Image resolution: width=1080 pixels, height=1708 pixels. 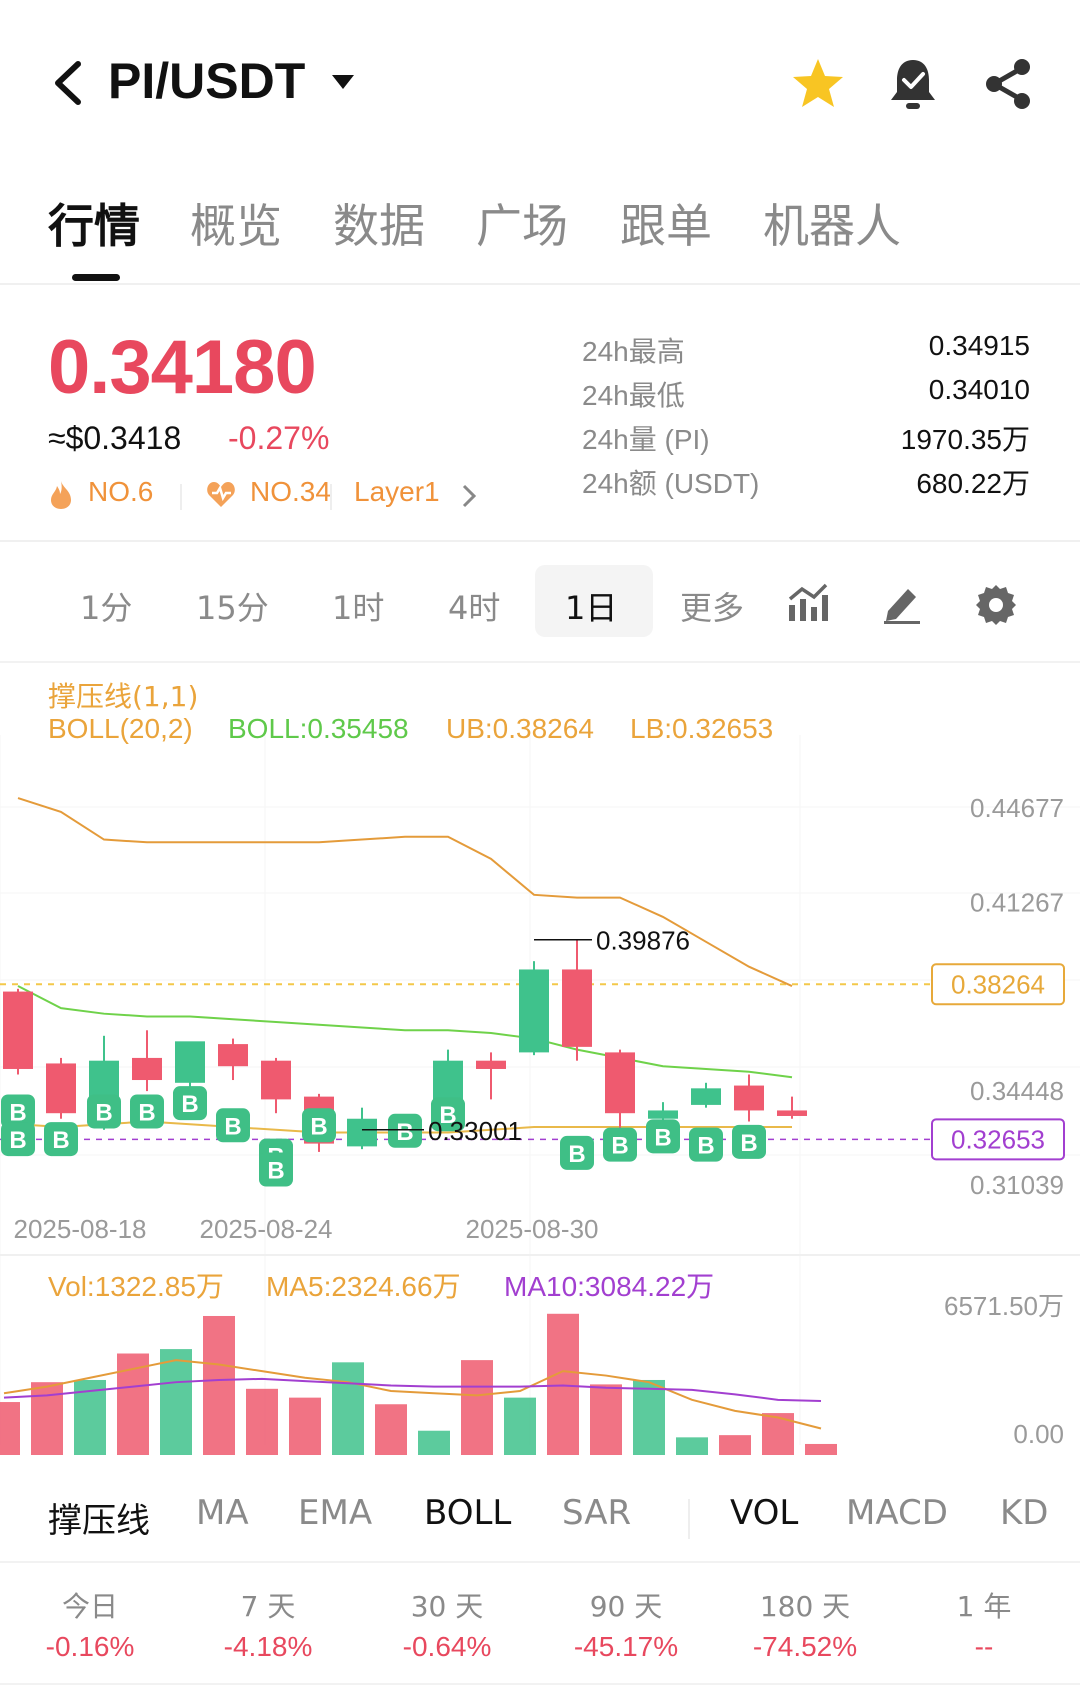 I want to click on ind-tab-macd: MACD, so click(x=897, y=1513).